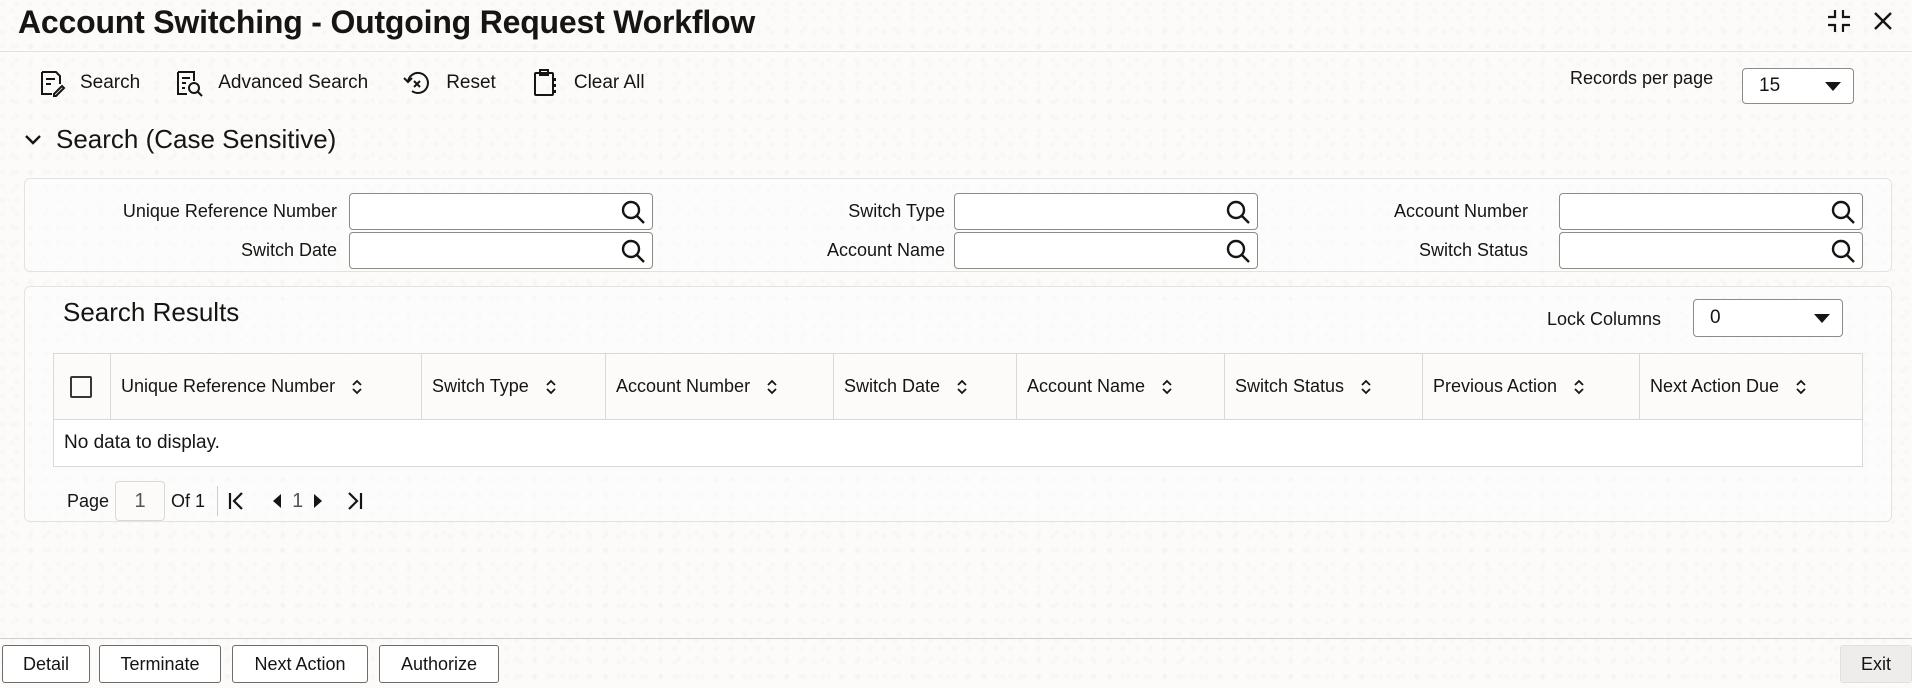  Describe the element at coordinates (237, 501) in the screenshot. I see `first-page-icon` at that location.